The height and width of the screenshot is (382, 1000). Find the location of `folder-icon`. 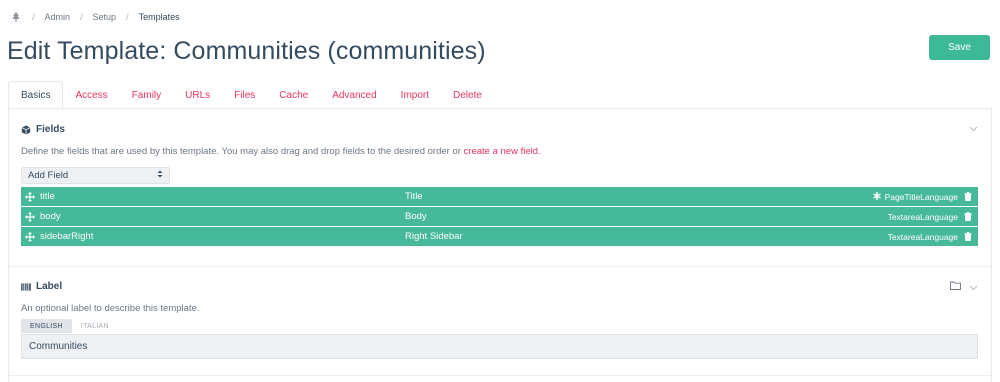

folder-icon is located at coordinates (955, 286).